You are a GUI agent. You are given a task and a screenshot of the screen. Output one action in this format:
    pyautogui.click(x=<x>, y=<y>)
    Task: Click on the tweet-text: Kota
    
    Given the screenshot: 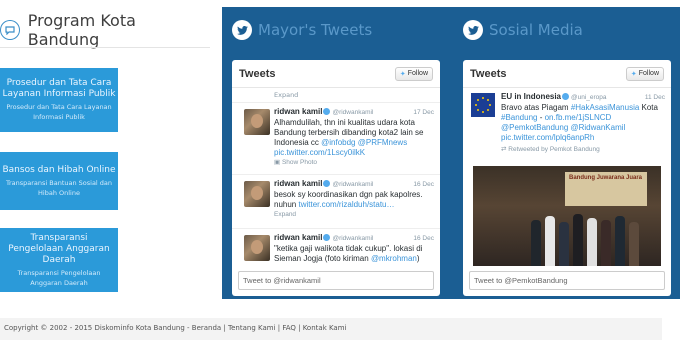 What is the action you would take?
    pyautogui.click(x=648, y=107)
    